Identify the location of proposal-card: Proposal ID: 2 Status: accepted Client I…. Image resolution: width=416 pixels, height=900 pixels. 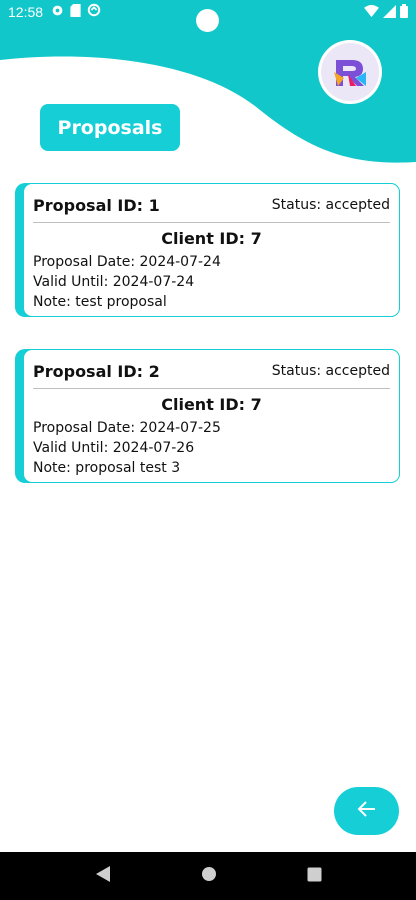
(207, 416).